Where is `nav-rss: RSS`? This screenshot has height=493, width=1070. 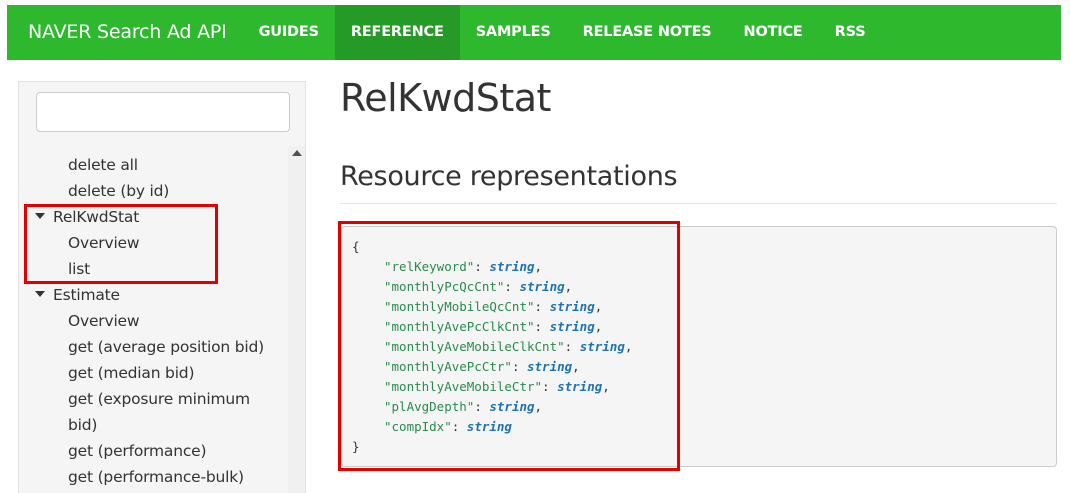
nav-rss: RSS is located at coordinates (850, 32).